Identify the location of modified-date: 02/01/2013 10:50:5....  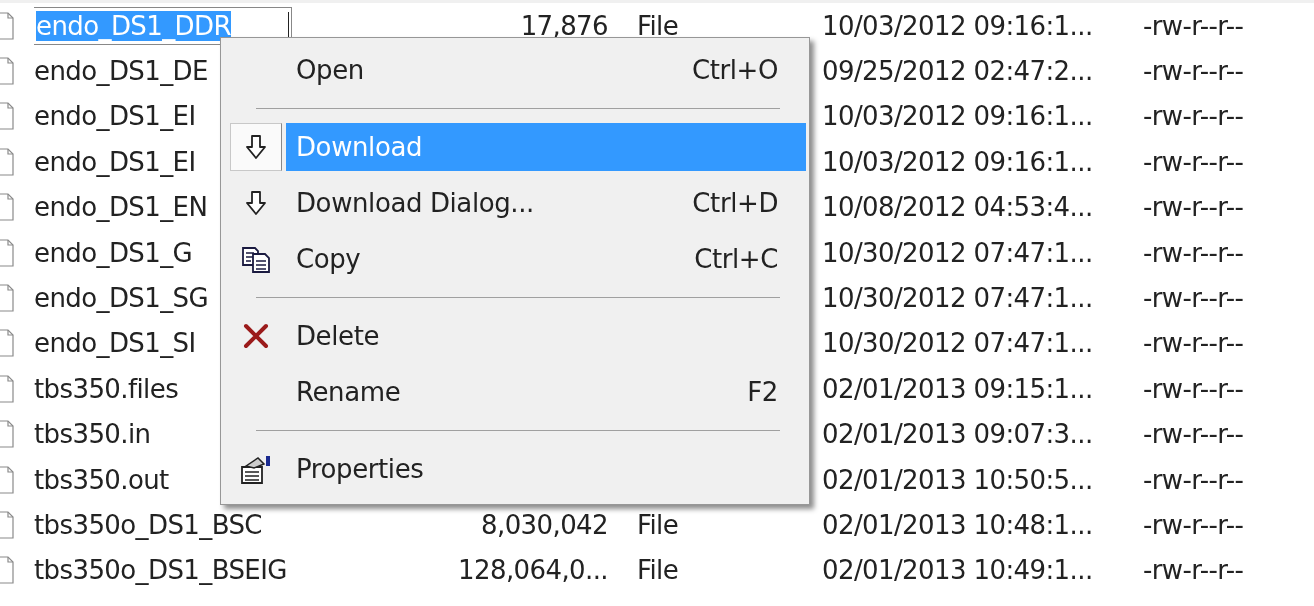
(958, 479).